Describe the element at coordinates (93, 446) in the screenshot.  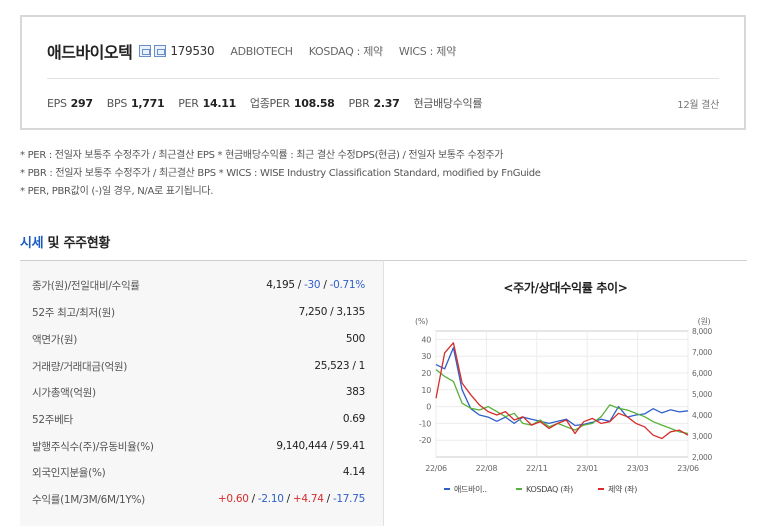
I see `row-label: 발행주식수(주)/유동비율(%)` at that location.